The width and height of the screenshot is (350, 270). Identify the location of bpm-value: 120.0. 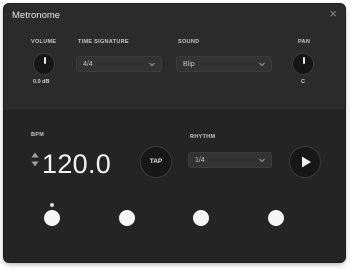
(76, 164).